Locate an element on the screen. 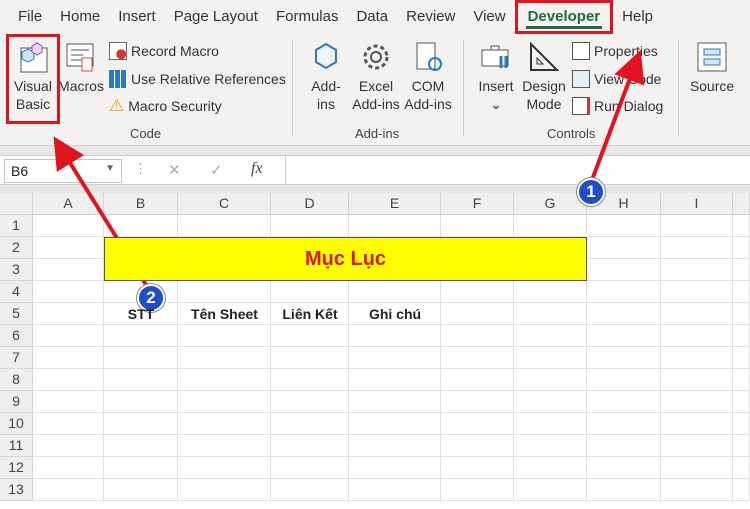  row-header: 12 is located at coordinates (16, 468).